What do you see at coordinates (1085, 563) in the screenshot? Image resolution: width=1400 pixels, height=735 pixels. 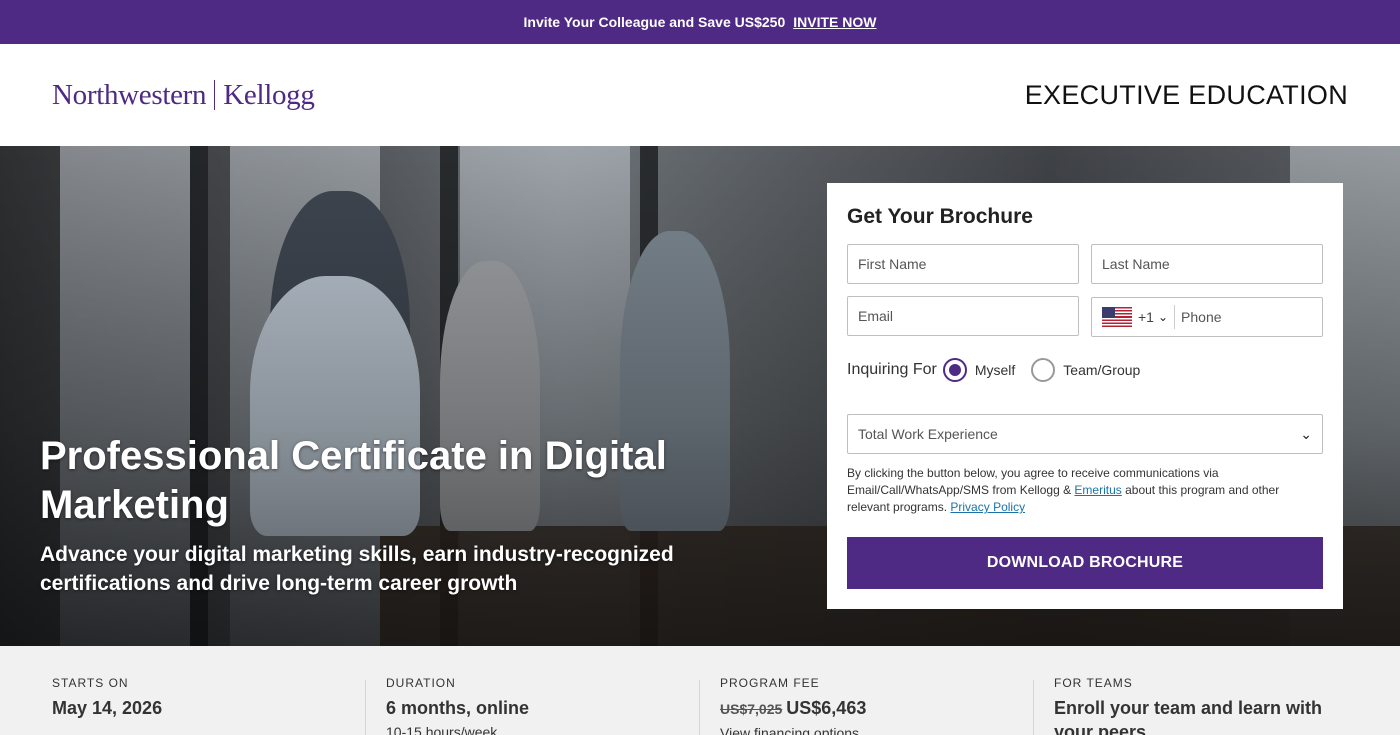 I see `download-brochure-button: DOWNLOAD BROCHURE` at bounding box center [1085, 563].